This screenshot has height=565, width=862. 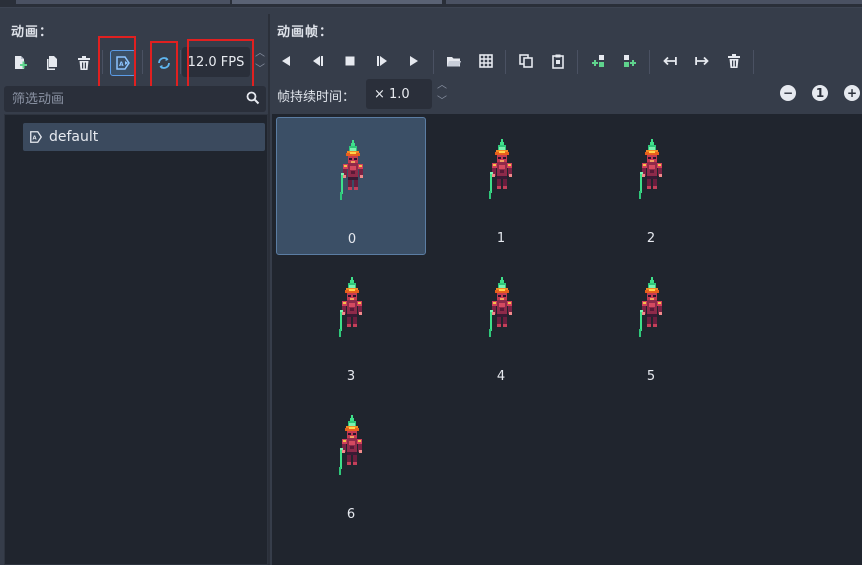 I want to click on insert-frame-after-button, so click(x=630, y=61).